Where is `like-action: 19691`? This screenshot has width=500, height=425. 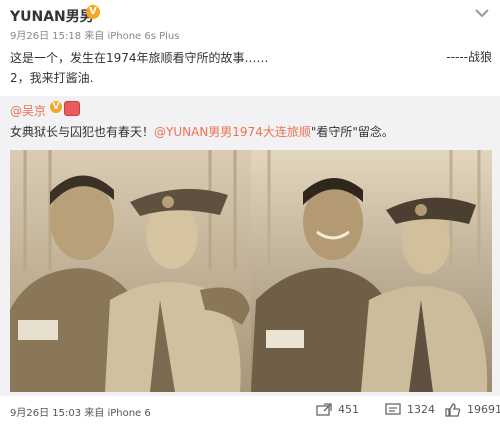
like-action: 19691 is located at coordinates (472, 410).